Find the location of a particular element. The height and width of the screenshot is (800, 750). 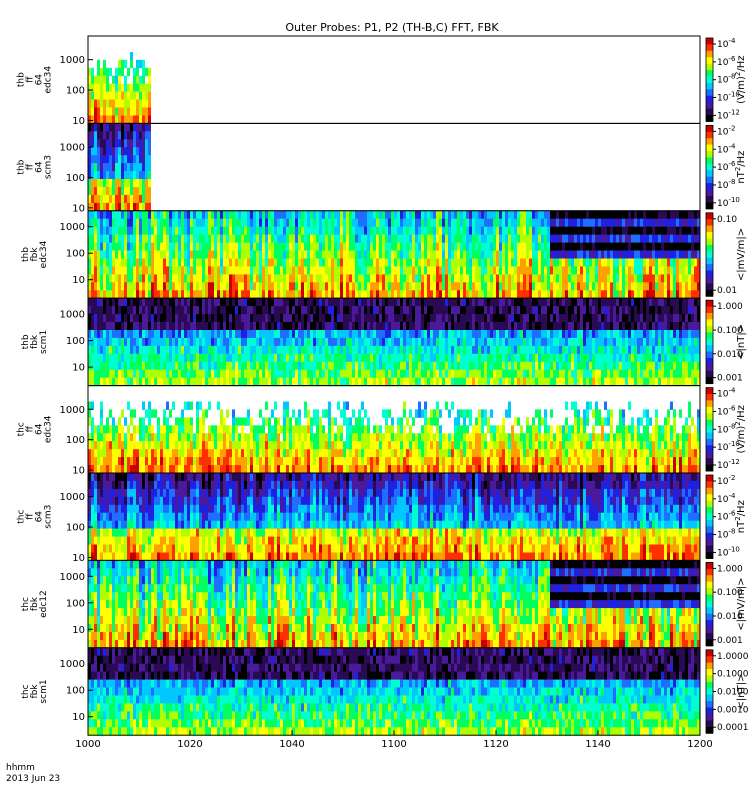

panel-label: thb fbk edc34 is located at coordinates (35, 254).